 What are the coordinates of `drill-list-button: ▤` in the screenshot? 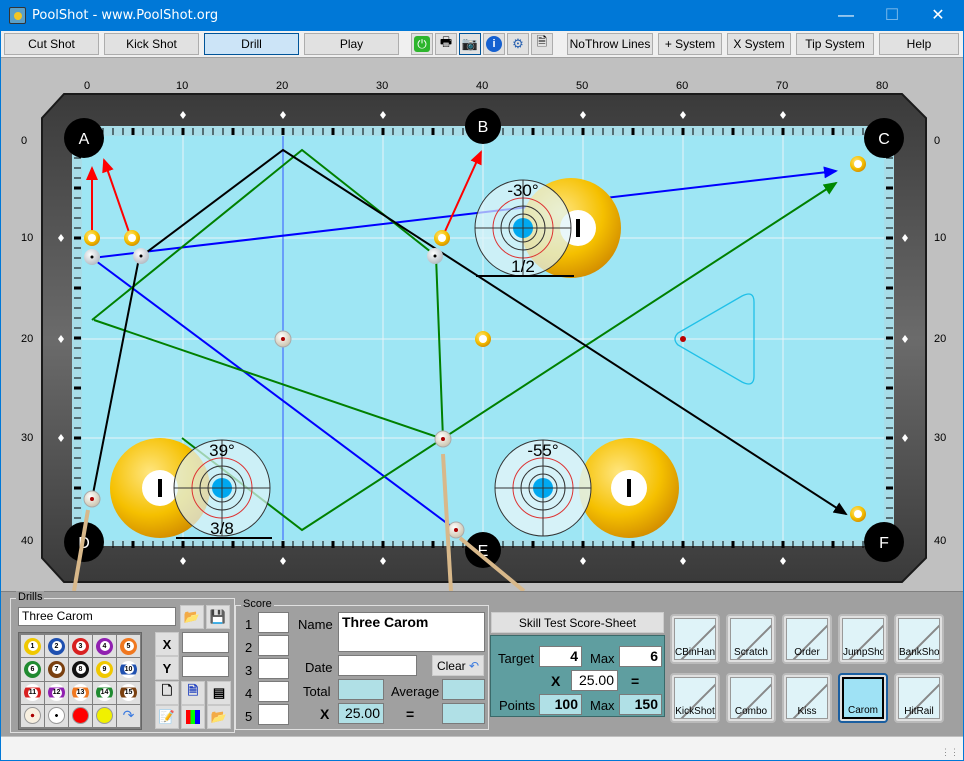 It's located at (219, 693).